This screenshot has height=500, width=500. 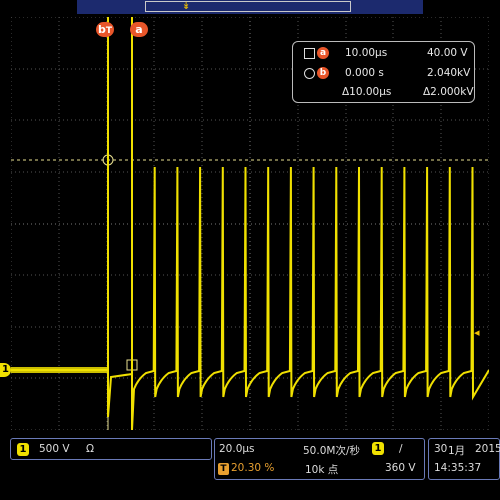 I want to click on record-view-window, so click(x=248, y=6).